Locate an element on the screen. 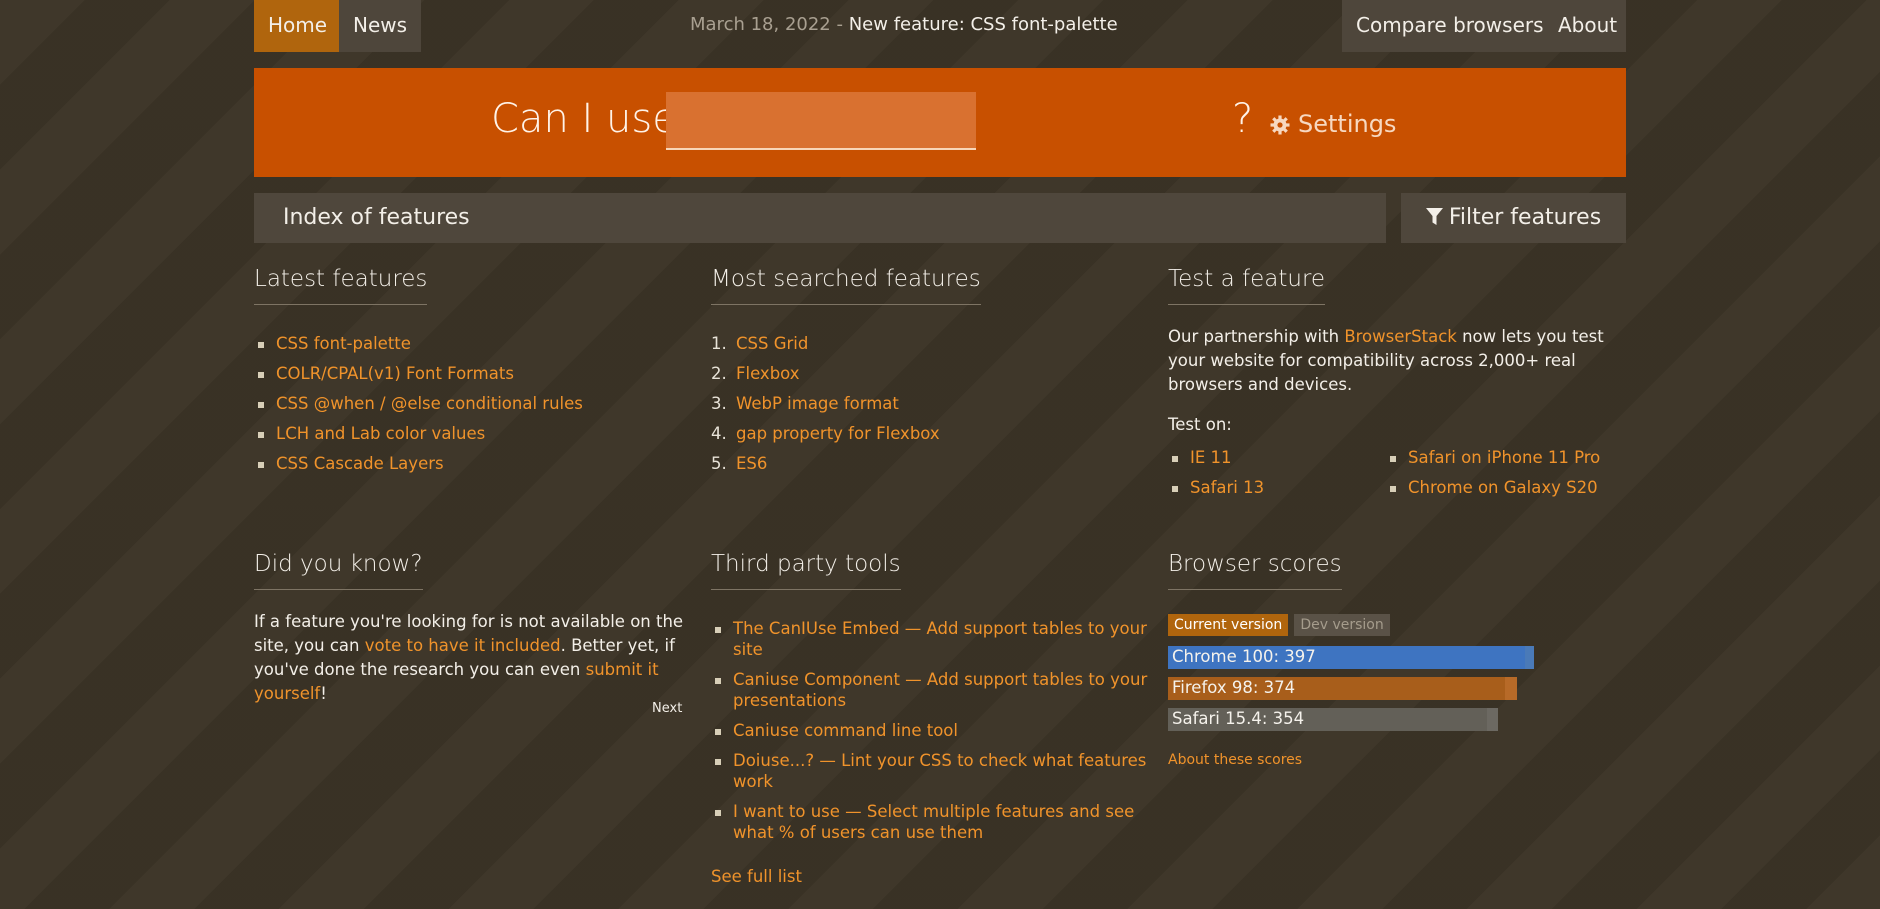  next-tip-button: Next is located at coordinates (667, 708).